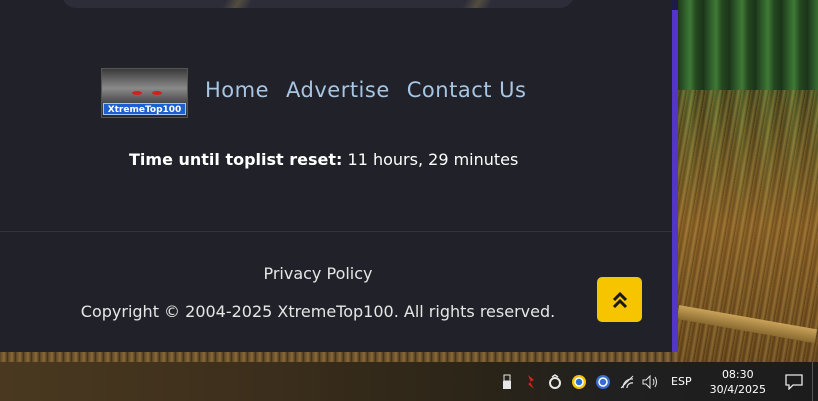 The height and width of the screenshot is (401, 818). I want to click on taskbar: ESP 08:30 30/4/2025, so click(409, 381).